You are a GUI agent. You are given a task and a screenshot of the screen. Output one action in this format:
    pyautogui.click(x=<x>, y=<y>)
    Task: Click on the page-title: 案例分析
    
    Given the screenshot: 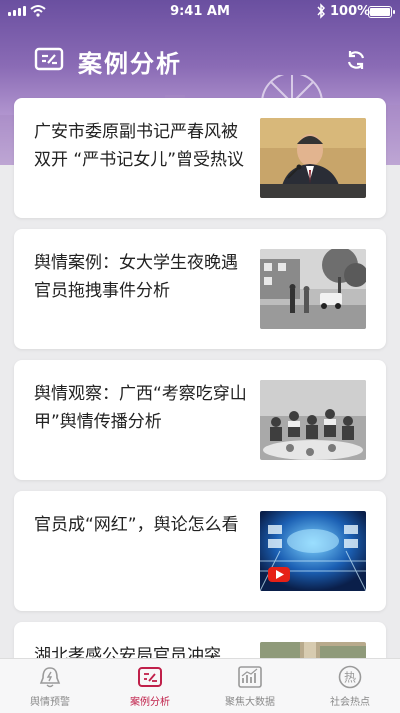 What is the action you would take?
    pyautogui.click(x=130, y=64)
    